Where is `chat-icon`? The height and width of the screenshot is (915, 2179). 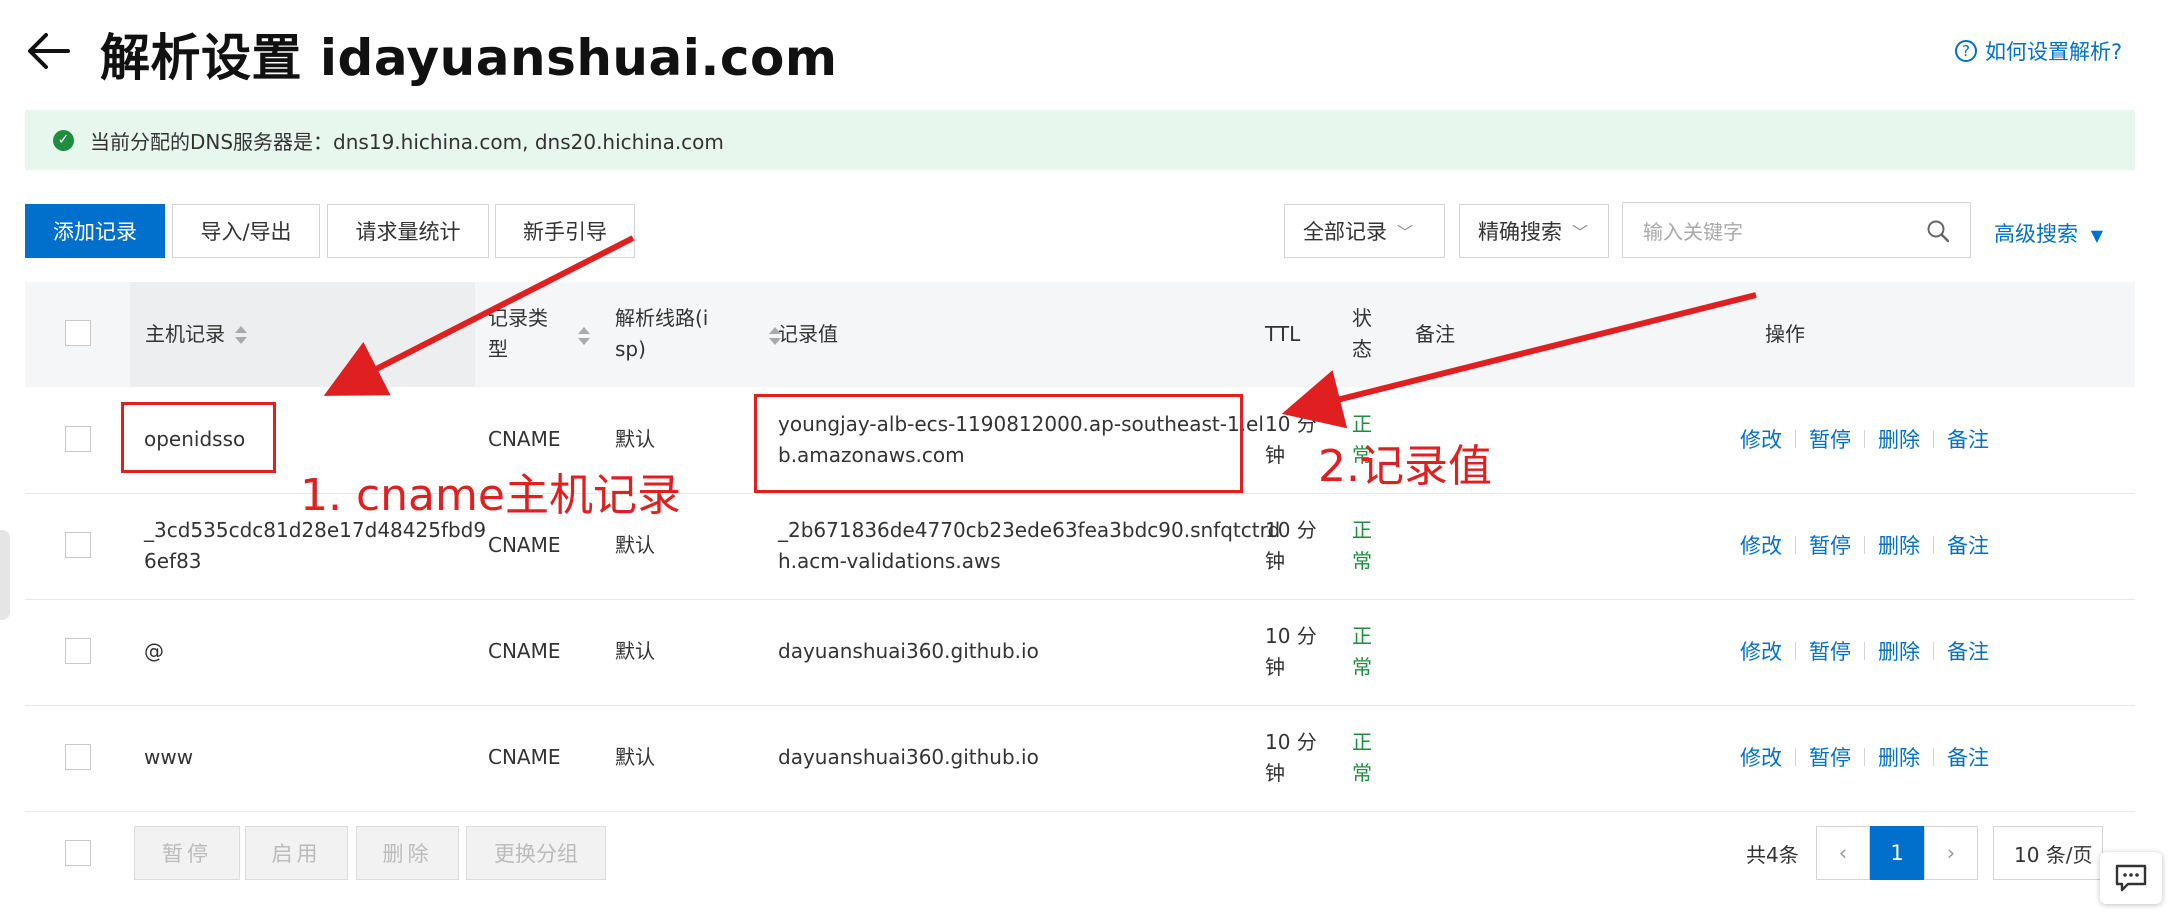
chat-icon is located at coordinates (2131, 878).